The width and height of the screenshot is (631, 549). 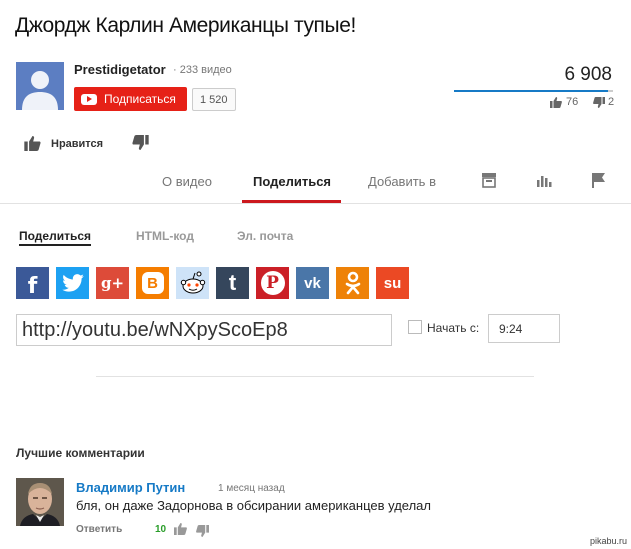 I want to click on flag-icon, so click(x=598, y=180).